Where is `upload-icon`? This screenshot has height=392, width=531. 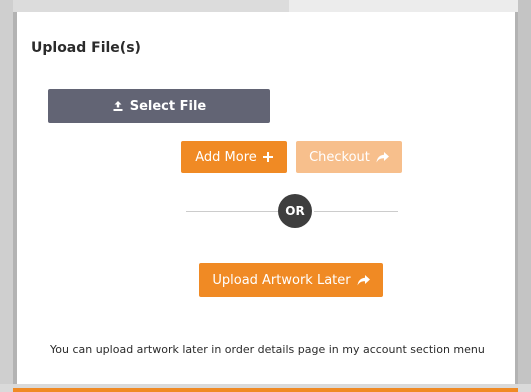
upload-icon is located at coordinates (118, 106).